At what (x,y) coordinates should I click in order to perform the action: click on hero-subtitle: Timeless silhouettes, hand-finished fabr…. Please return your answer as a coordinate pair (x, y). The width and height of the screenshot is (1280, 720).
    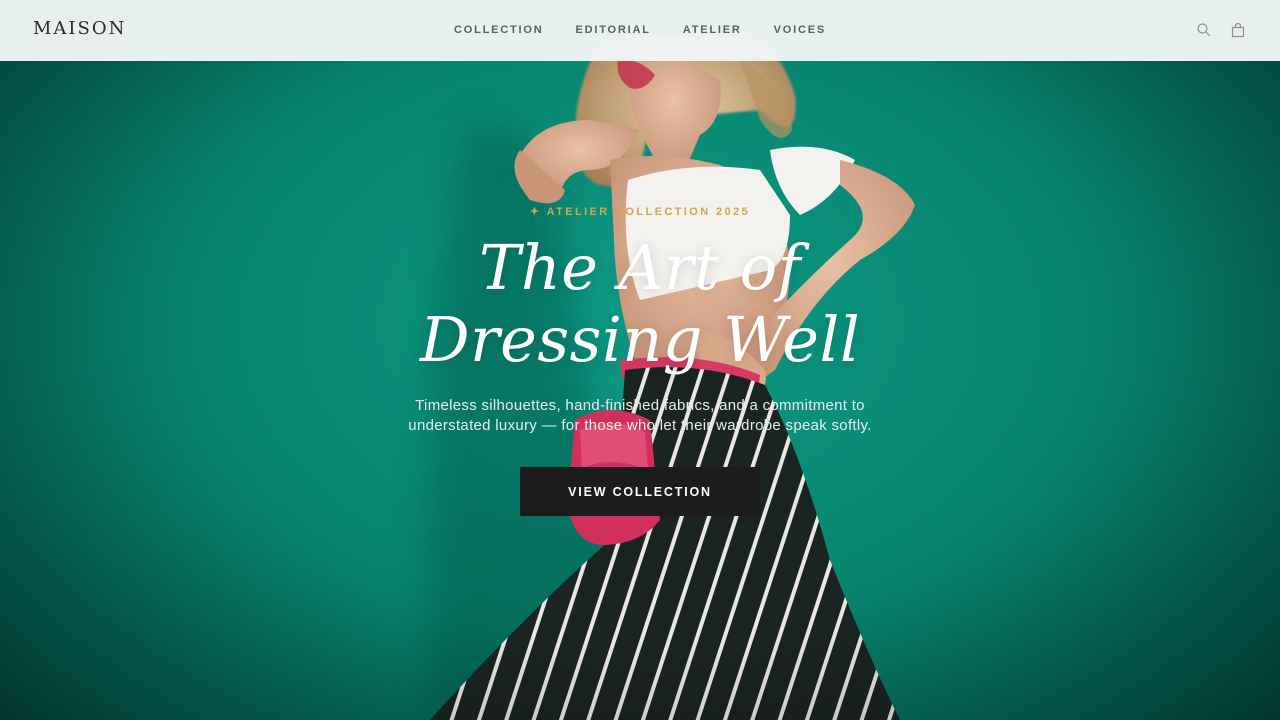
    Looking at the image, I should click on (640, 416).